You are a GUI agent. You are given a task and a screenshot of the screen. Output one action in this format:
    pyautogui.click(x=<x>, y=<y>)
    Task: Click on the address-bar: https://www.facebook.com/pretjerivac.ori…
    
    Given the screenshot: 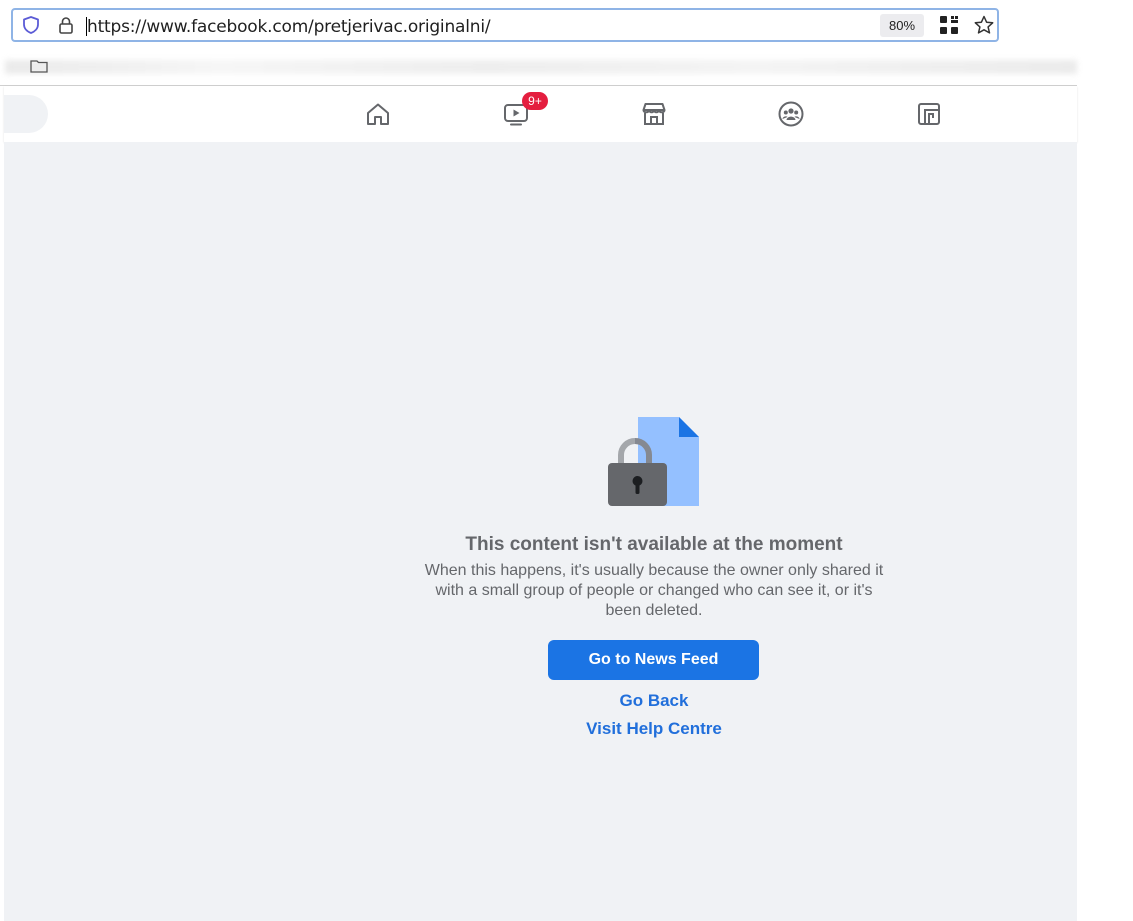 What is the action you would take?
    pyautogui.click(x=505, y=25)
    